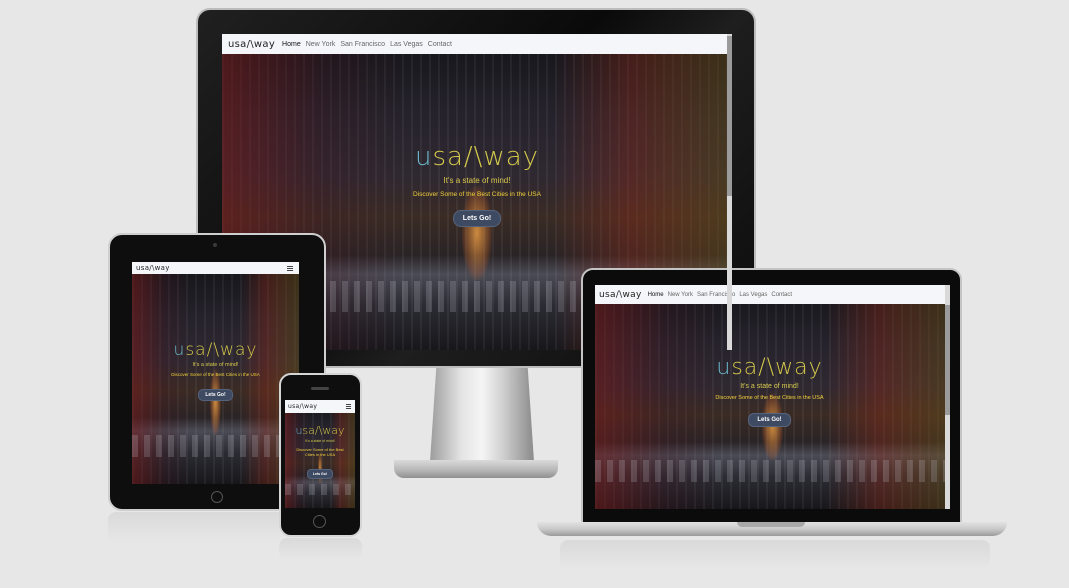 This screenshot has width=1069, height=588. What do you see at coordinates (320, 388) in the screenshot?
I see `speaker-icon` at bounding box center [320, 388].